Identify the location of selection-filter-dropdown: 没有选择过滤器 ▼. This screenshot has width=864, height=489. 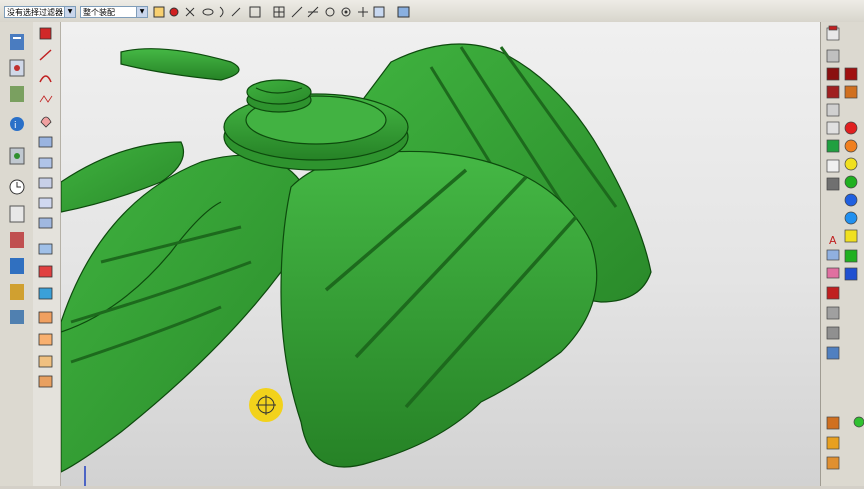
(40, 12).